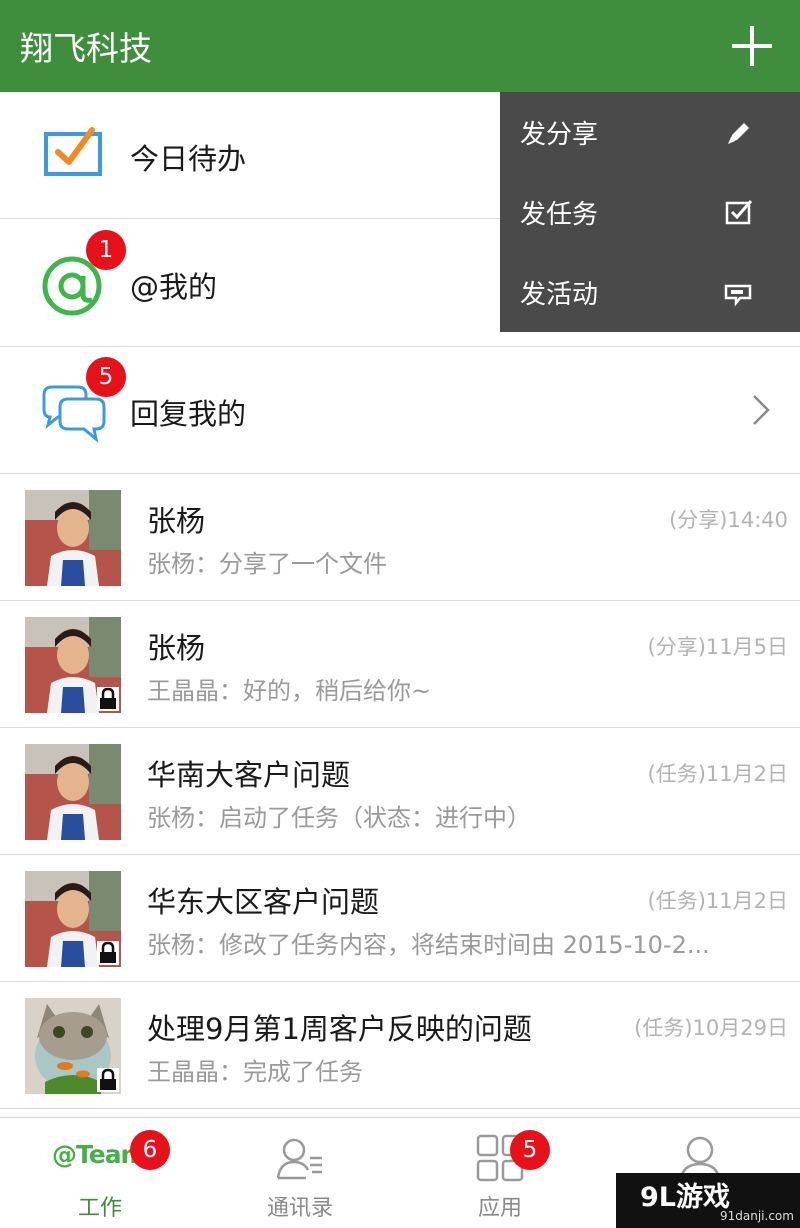  What do you see at coordinates (761, 410) in the screenshot?
I see `chevron-right-icon` at bounding box center [761, 410].